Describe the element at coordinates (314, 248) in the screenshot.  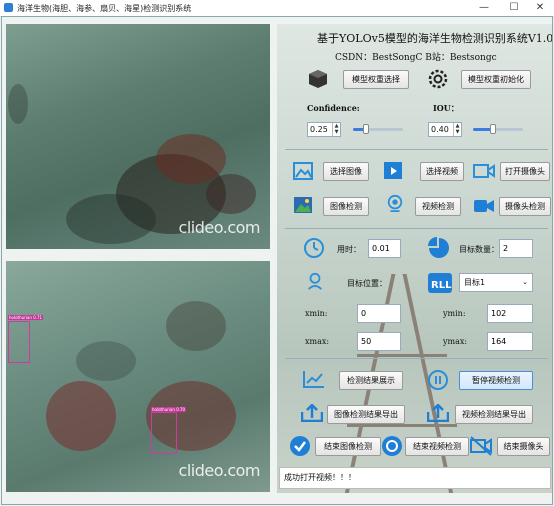
I see `timer-icon` at that location.